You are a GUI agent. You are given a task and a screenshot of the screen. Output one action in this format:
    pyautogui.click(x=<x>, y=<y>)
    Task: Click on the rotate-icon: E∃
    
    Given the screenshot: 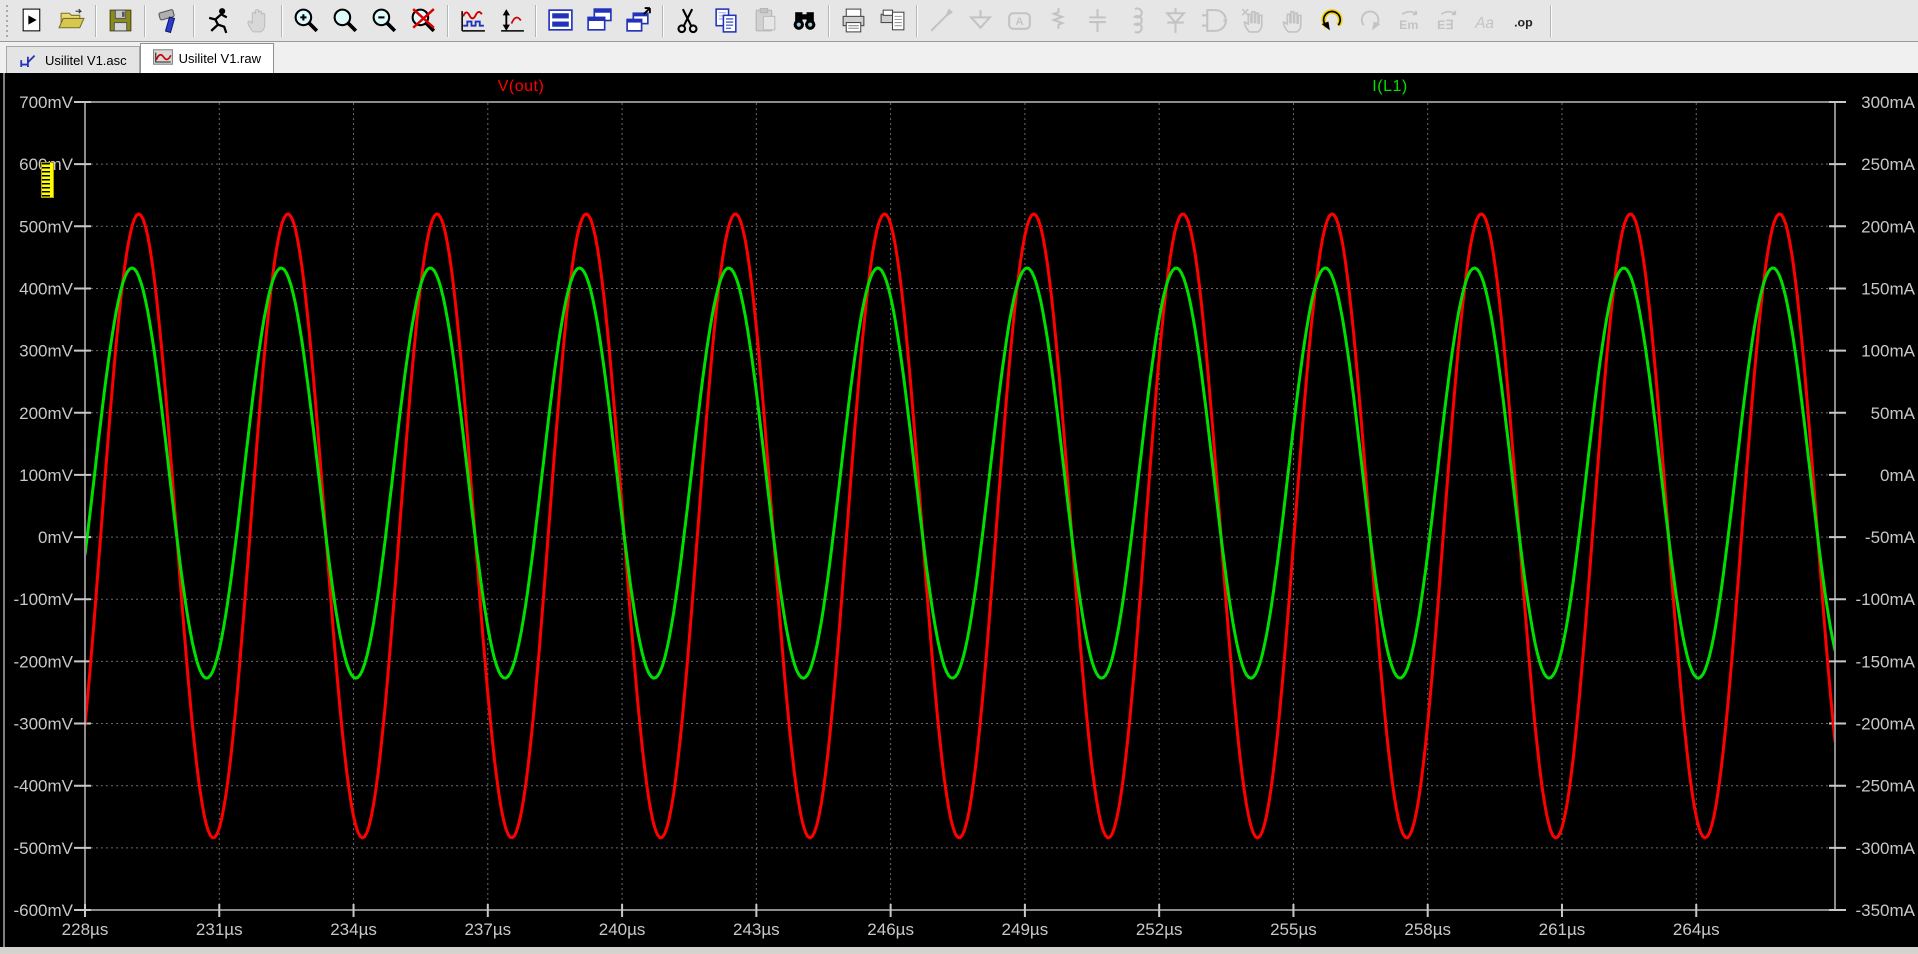 What is the action you would take?
    pyautogui.click(x=1447, y=21)
    